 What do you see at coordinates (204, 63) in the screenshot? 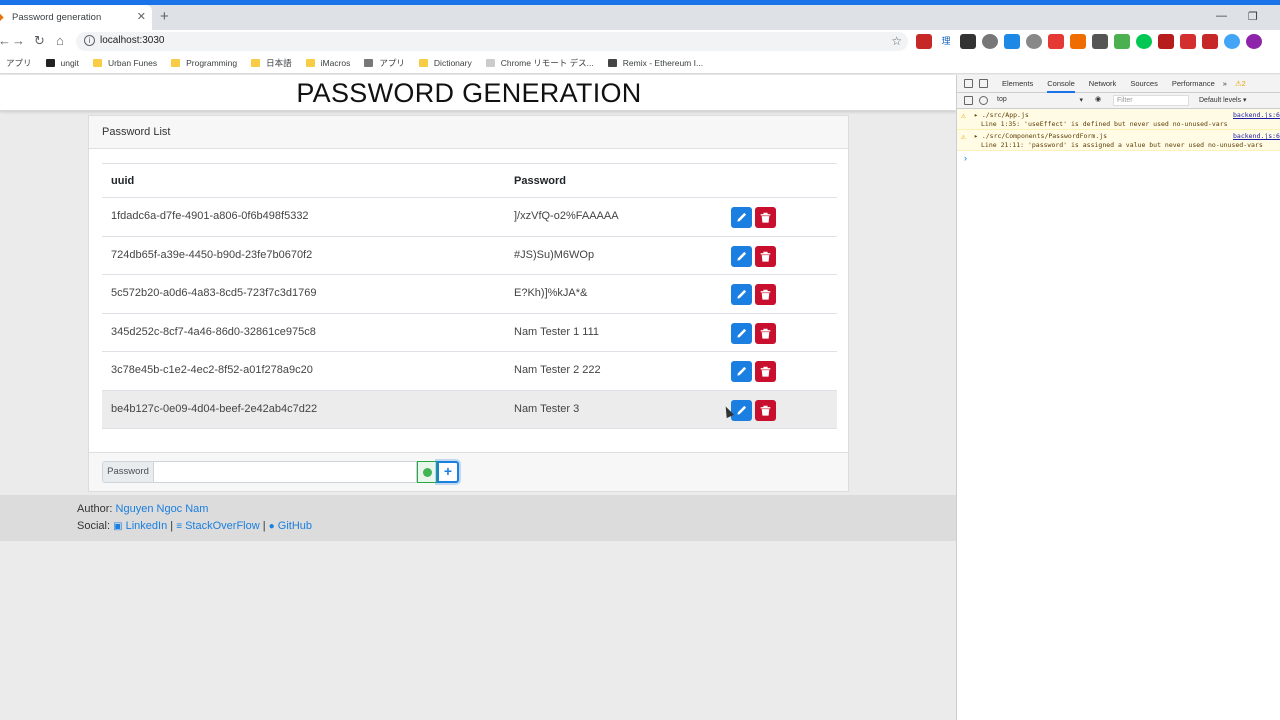
I see `bookmark-folder: Programming` at bounding box center [204, 63].